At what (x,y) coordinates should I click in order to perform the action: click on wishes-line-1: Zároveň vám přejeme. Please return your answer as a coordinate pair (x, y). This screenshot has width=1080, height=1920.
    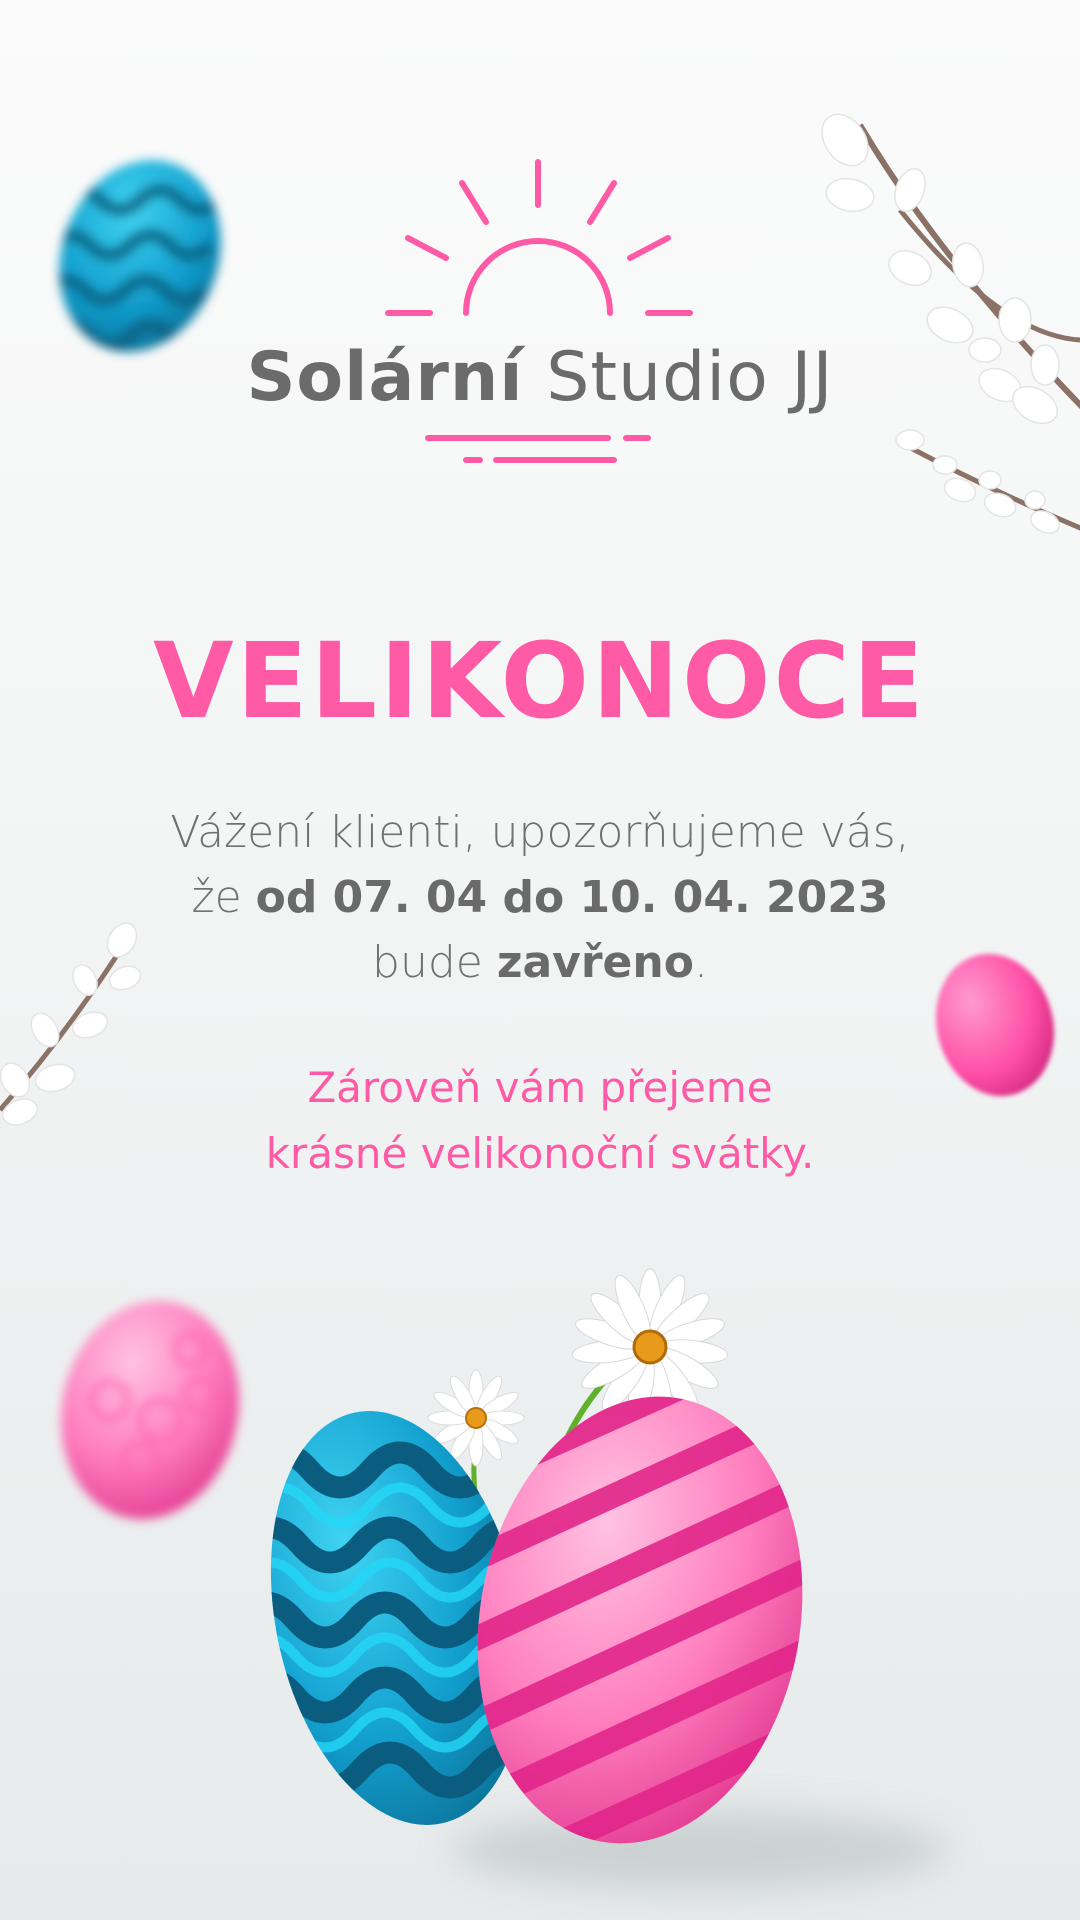
    Looking at the image, I should click on (540, 1087).